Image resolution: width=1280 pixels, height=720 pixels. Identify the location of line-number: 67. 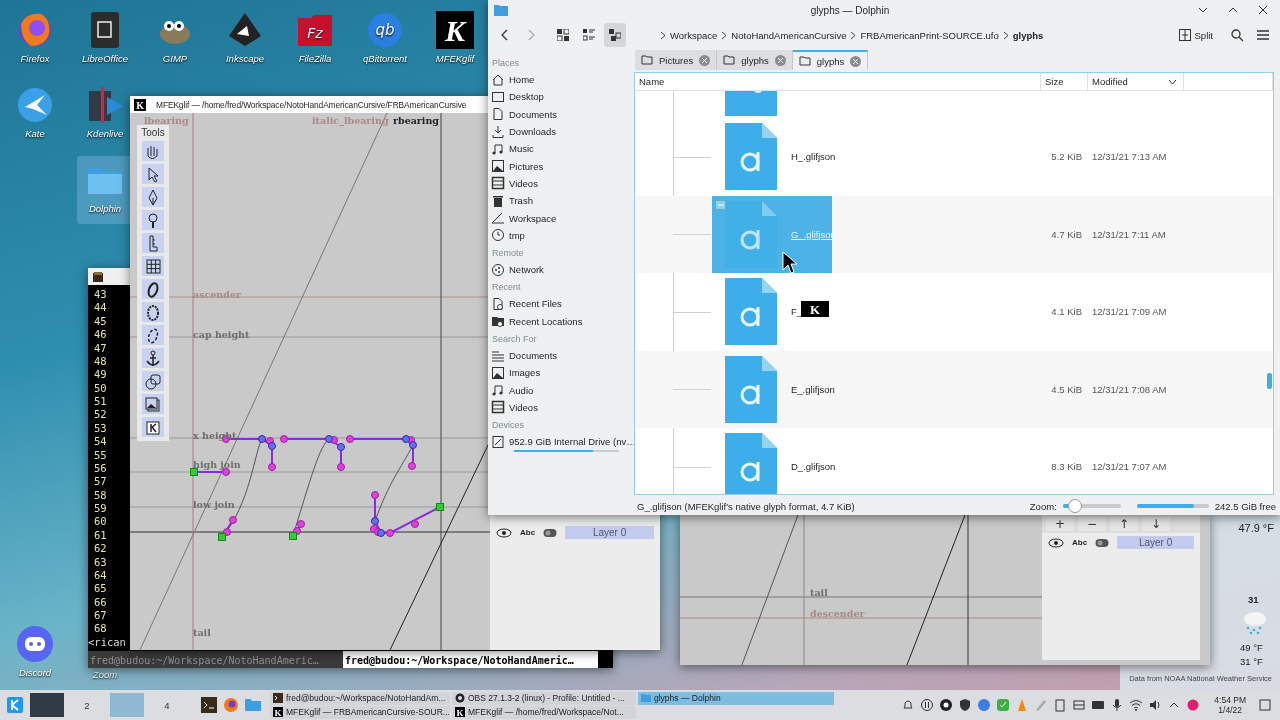
(100, 616).